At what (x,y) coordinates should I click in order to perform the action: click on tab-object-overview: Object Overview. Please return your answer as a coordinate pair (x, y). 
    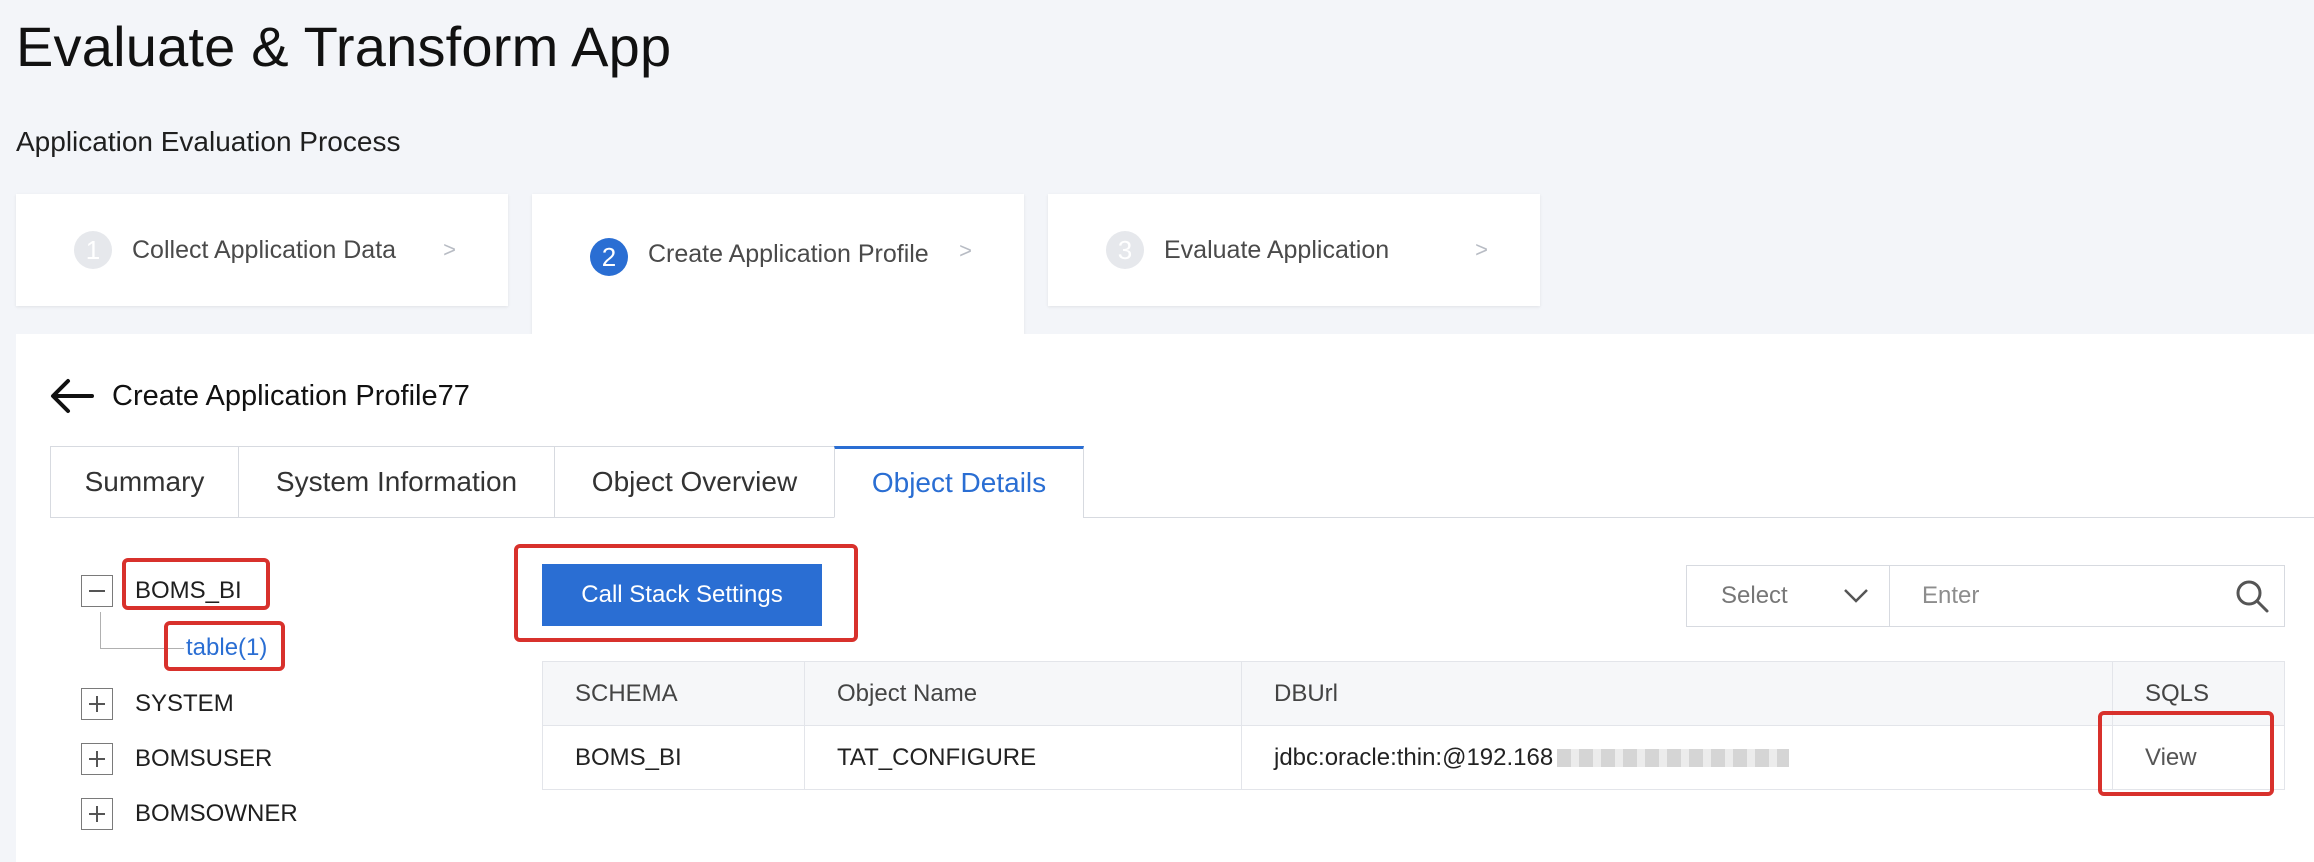
    Looking at the image, I should click on (694, 482).